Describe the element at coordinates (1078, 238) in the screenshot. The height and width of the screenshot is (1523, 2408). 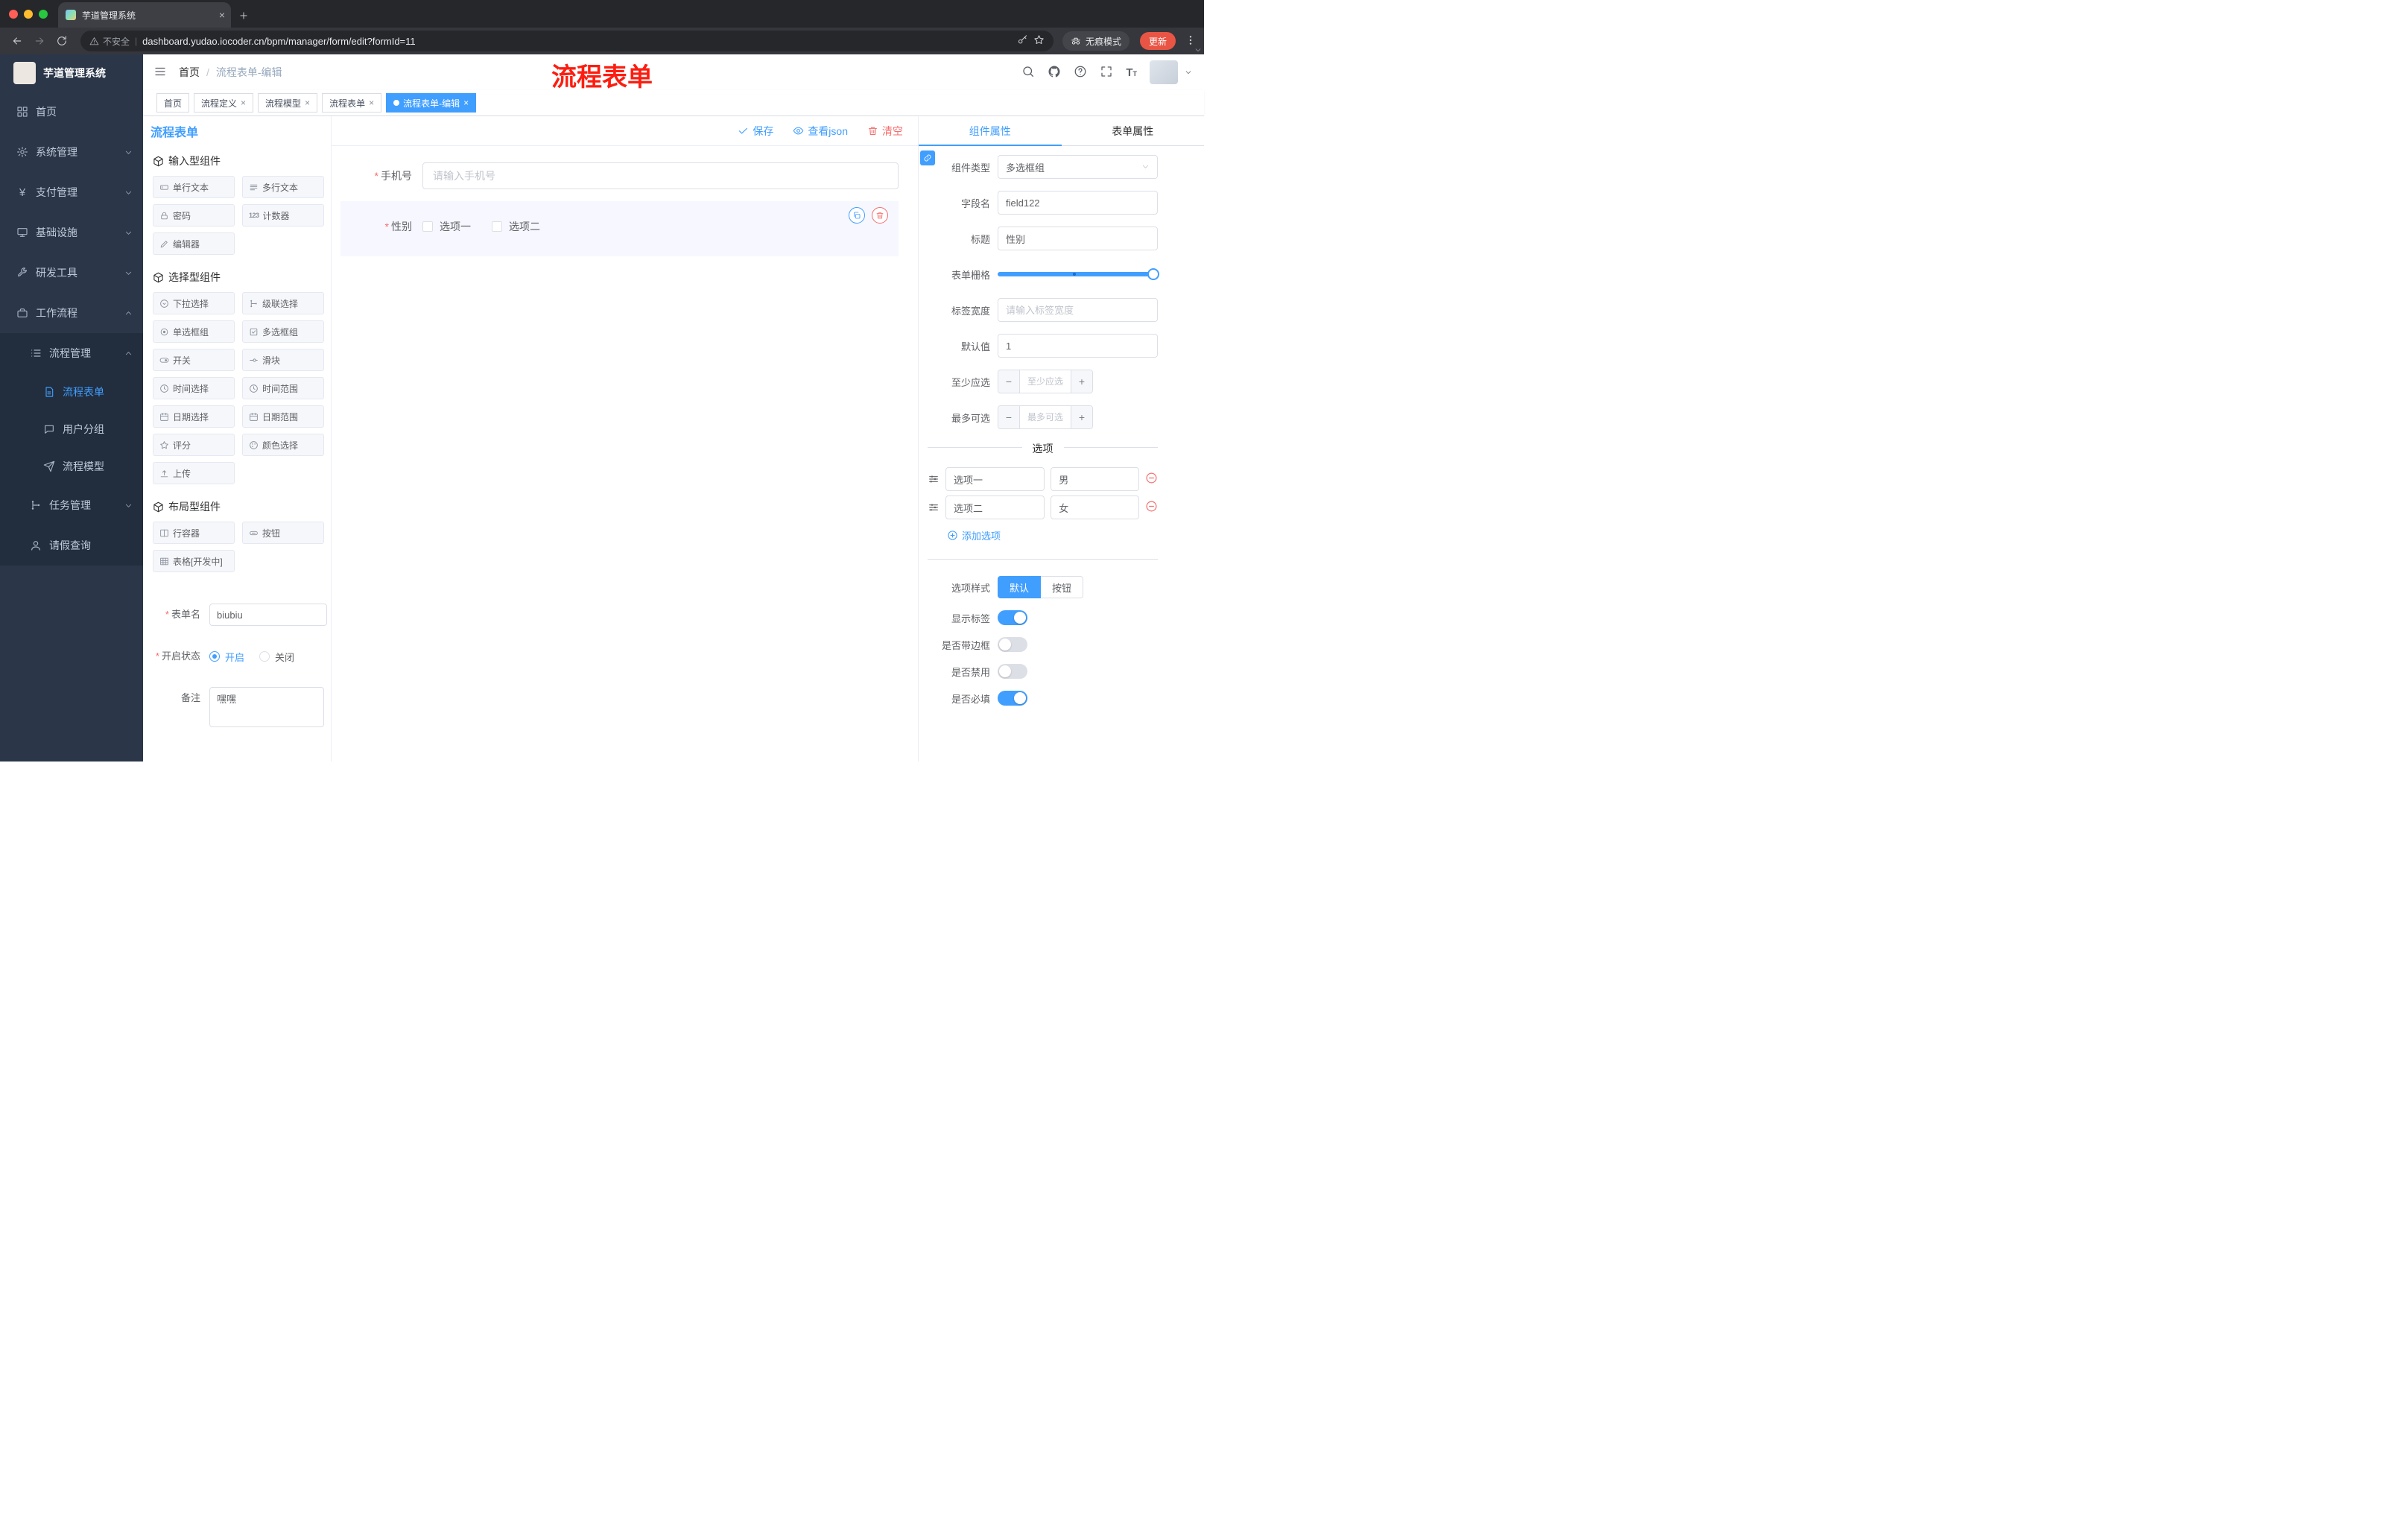
I see `title-input` at that location.